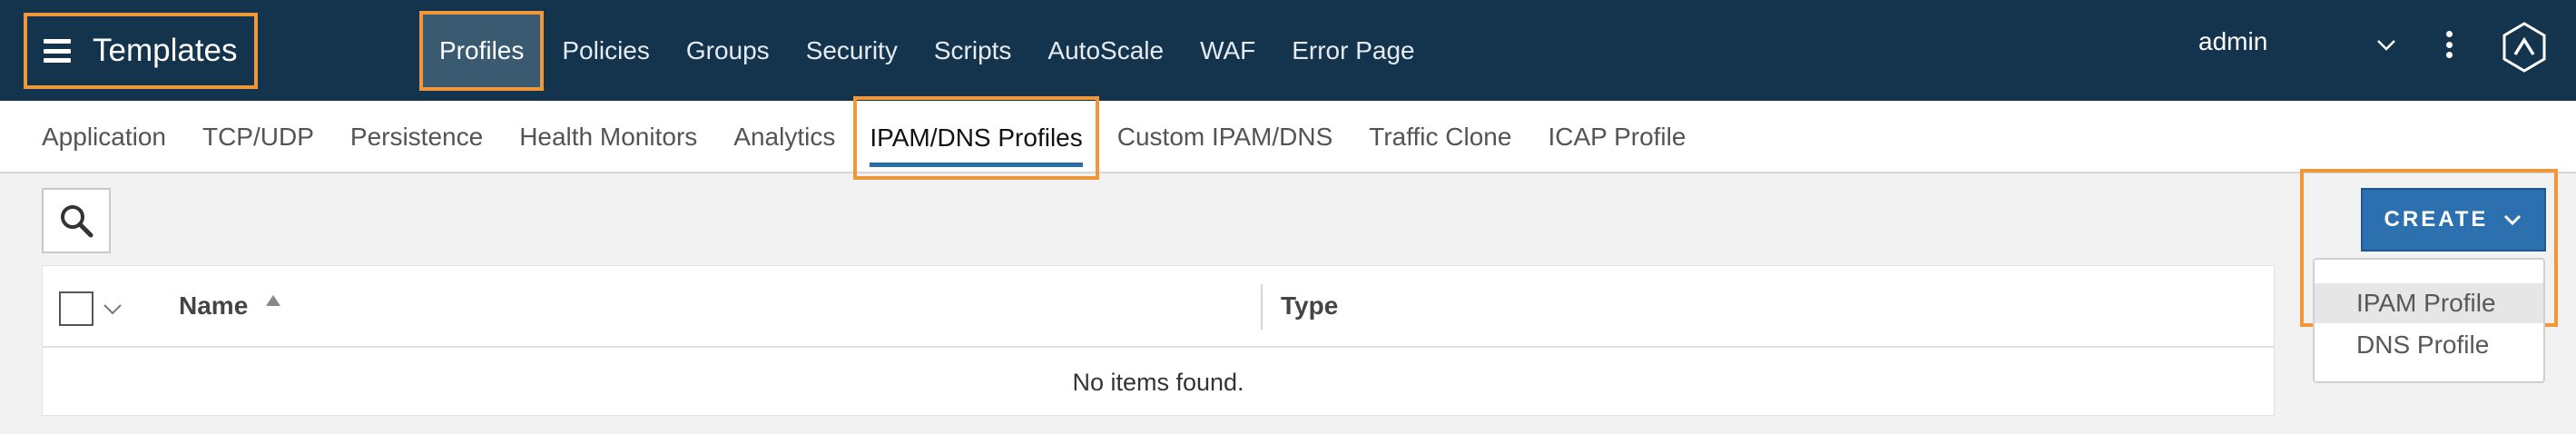  Describe the element at coordinates (482, 51) in the screenshot. I see `nav-profiles: Profiles` at that location.